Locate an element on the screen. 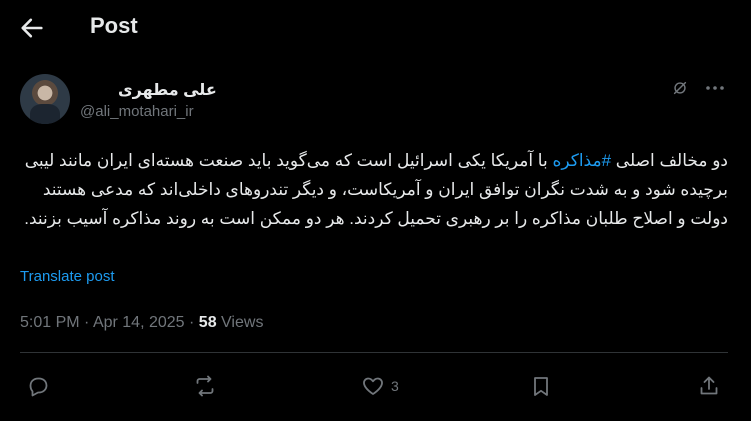 The height and width of the screenshot is (421, 751). like-button: 3 is located at coordinates (380, 386).